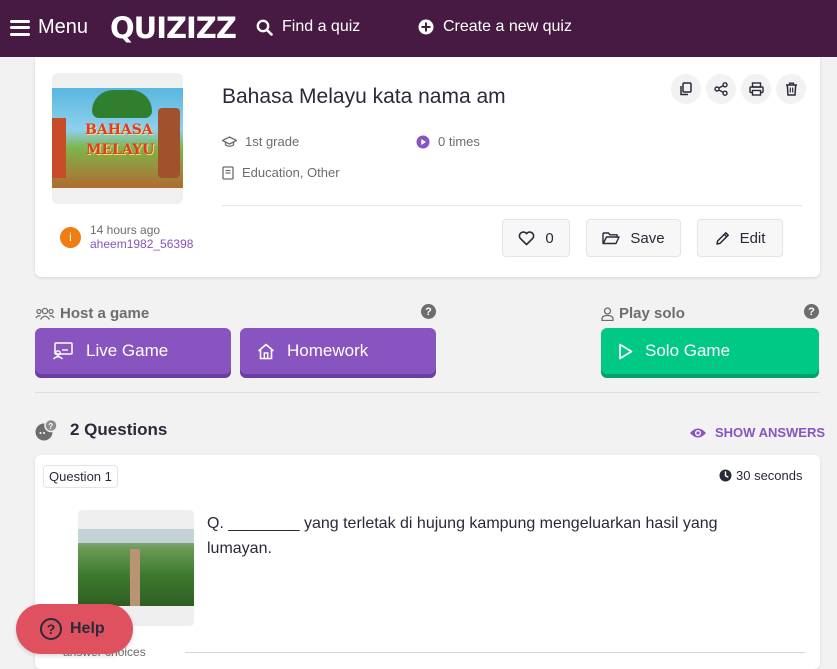  What do you see at coordinates (321, 26) in the screenshot?
I see `find-quiz-label: Find a quiz` at bounding box center [321, 26].